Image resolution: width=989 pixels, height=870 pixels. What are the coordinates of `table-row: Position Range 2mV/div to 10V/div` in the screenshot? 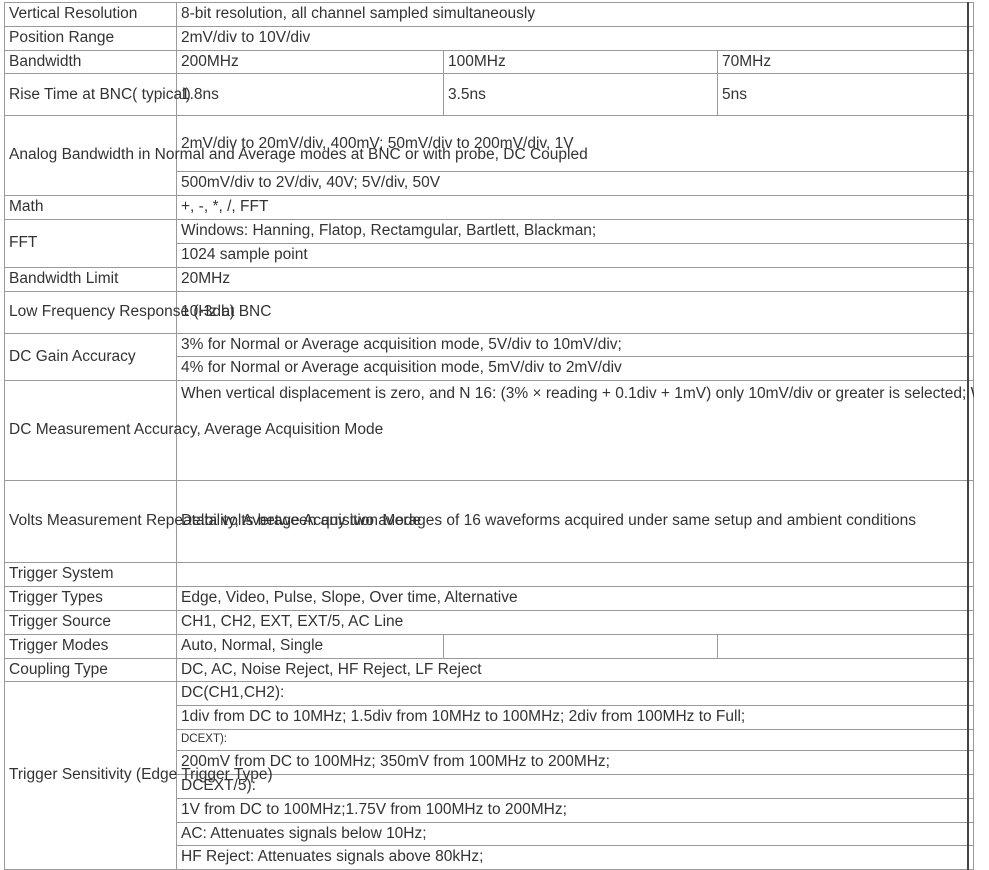 It's located at (489, 38).